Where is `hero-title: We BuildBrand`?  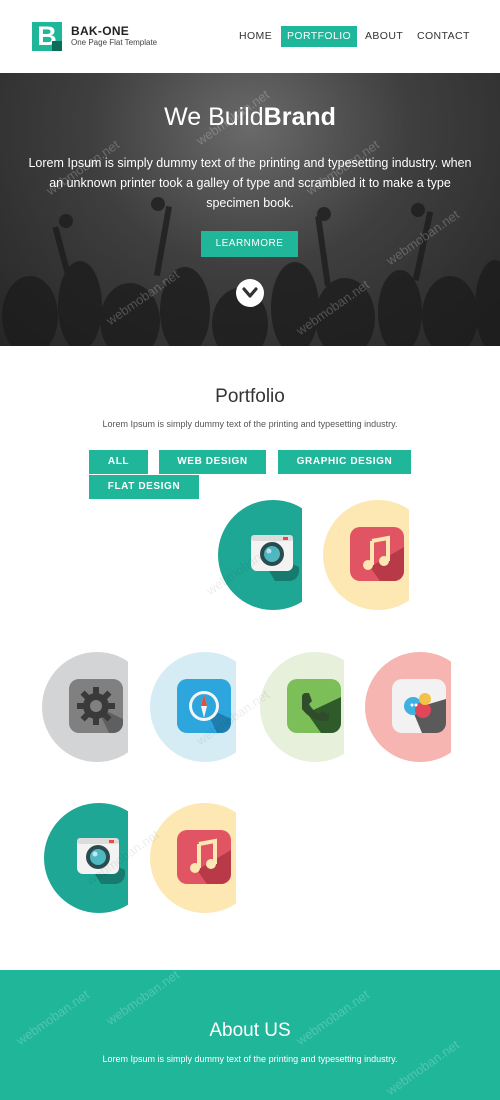
hero-title: We BuildBrand is located at coordinates (250, 117).